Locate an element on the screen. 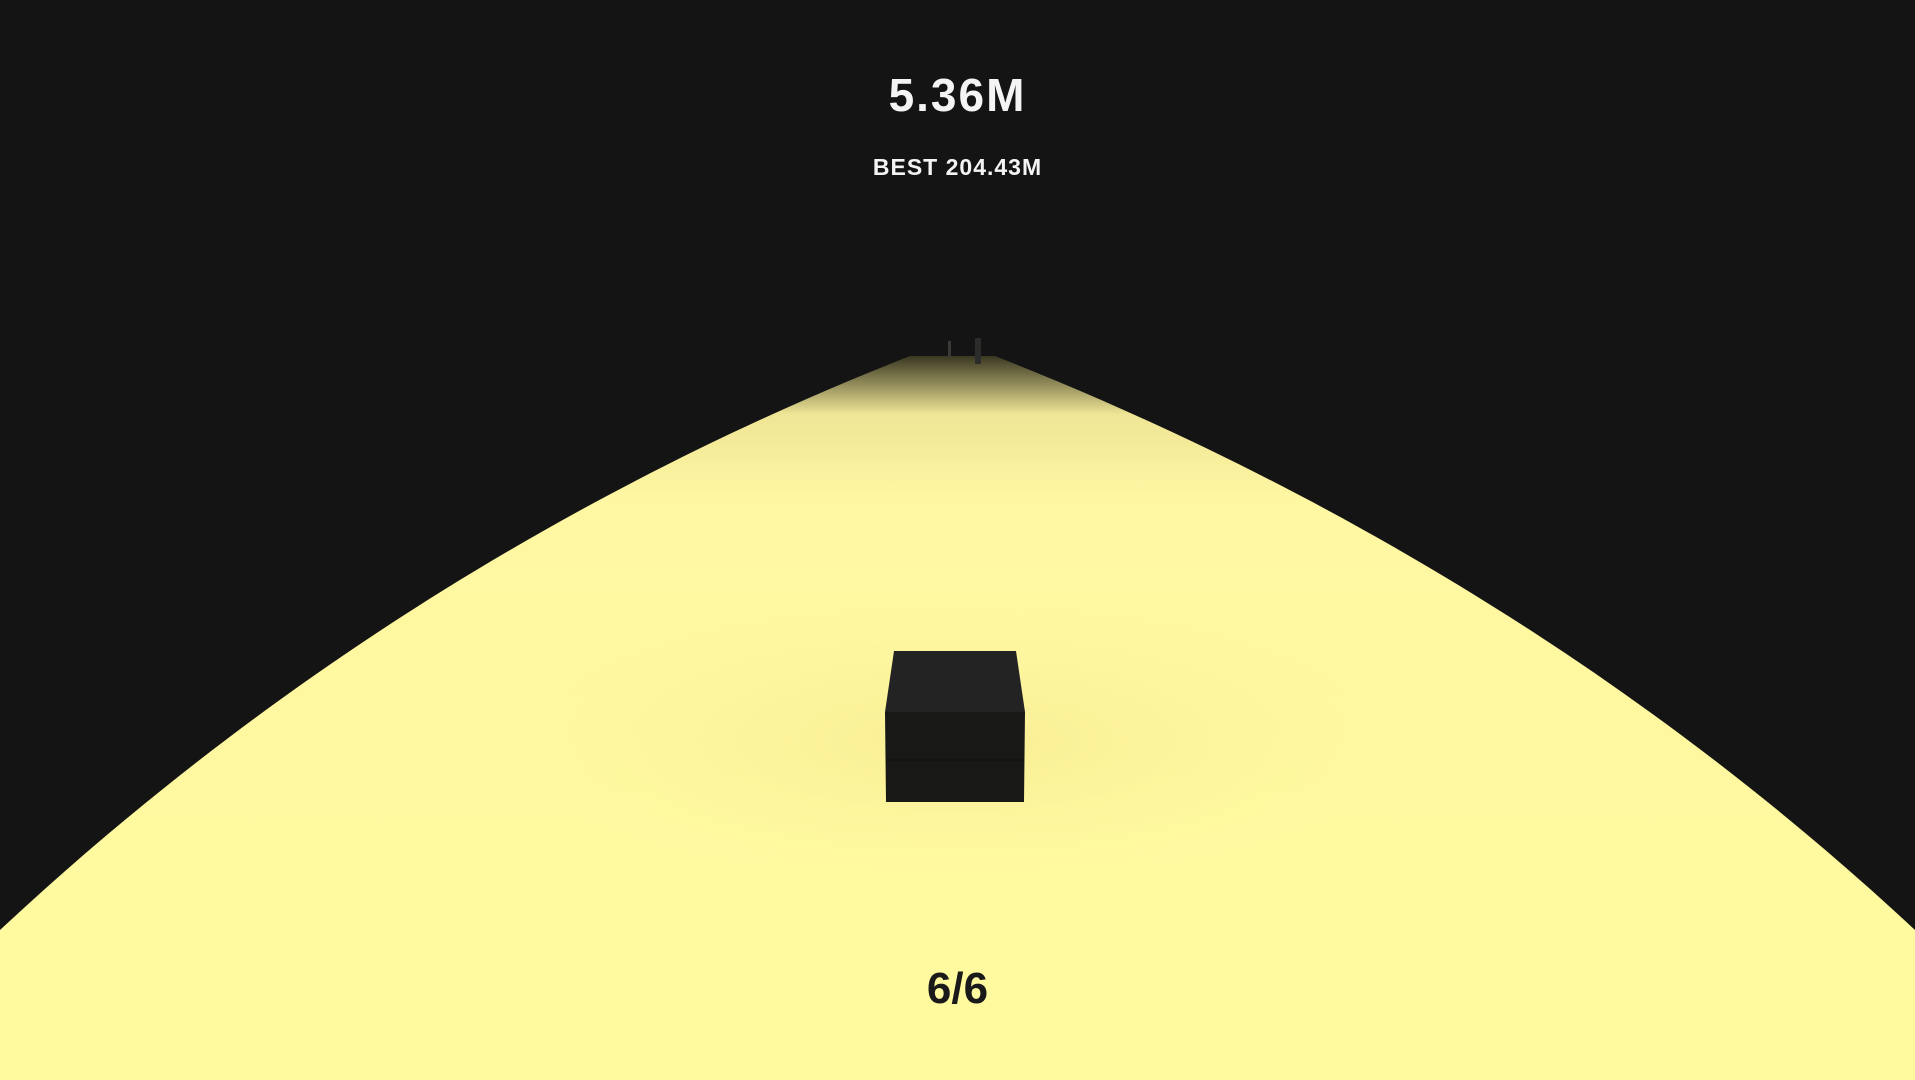  player-cube-top is located at coordinates (955, 681).